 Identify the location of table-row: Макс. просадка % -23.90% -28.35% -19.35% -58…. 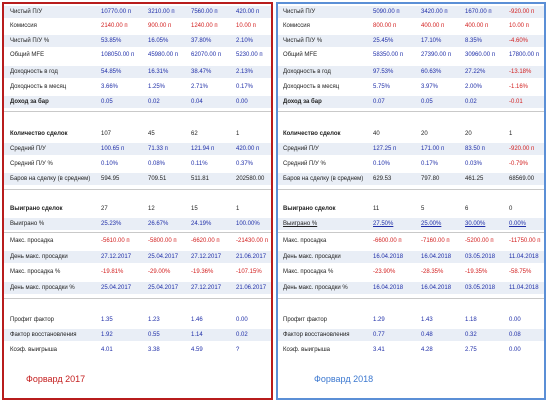
(411, 272).